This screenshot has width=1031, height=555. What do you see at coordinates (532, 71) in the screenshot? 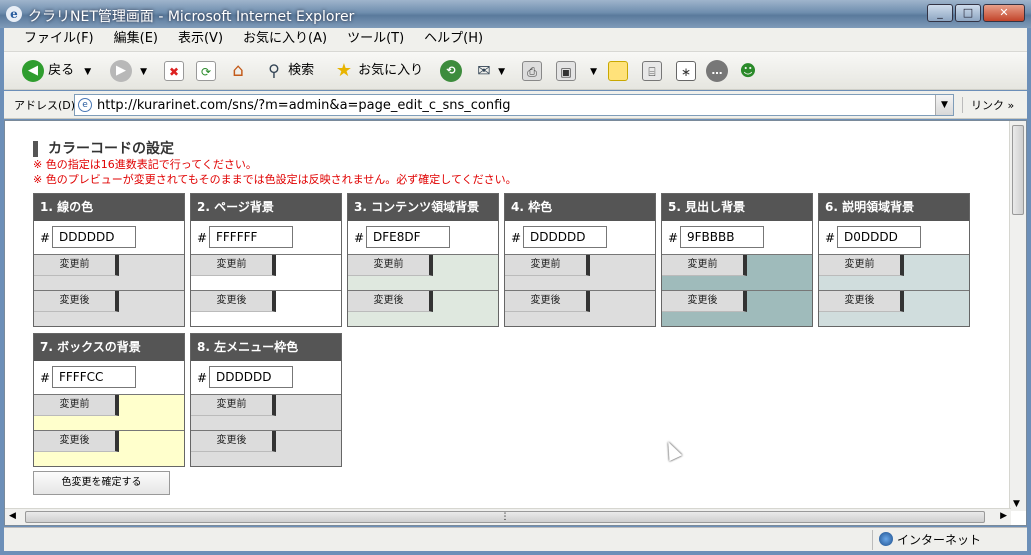
I see `print-button: ⎙` at bounding box center [532, 71].